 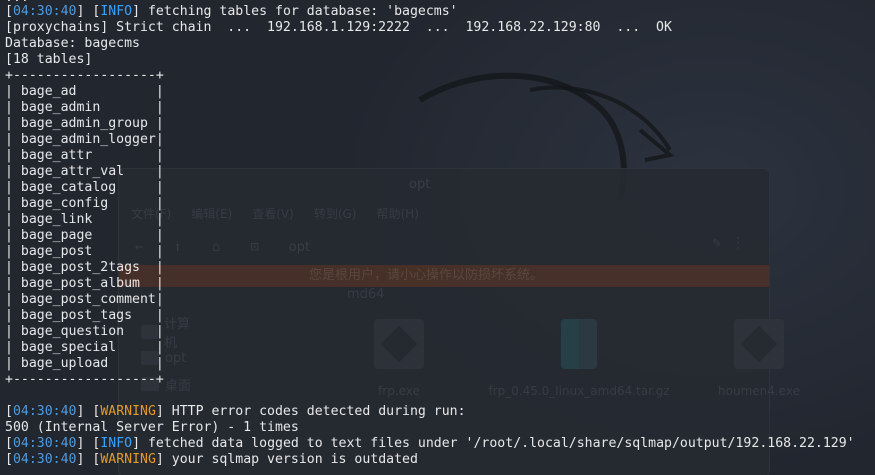 What do you see at coordinates (84, 267) in the screenshot?
I see `table-row: | bage_post_2tags |` at bounding box center [84, 267].